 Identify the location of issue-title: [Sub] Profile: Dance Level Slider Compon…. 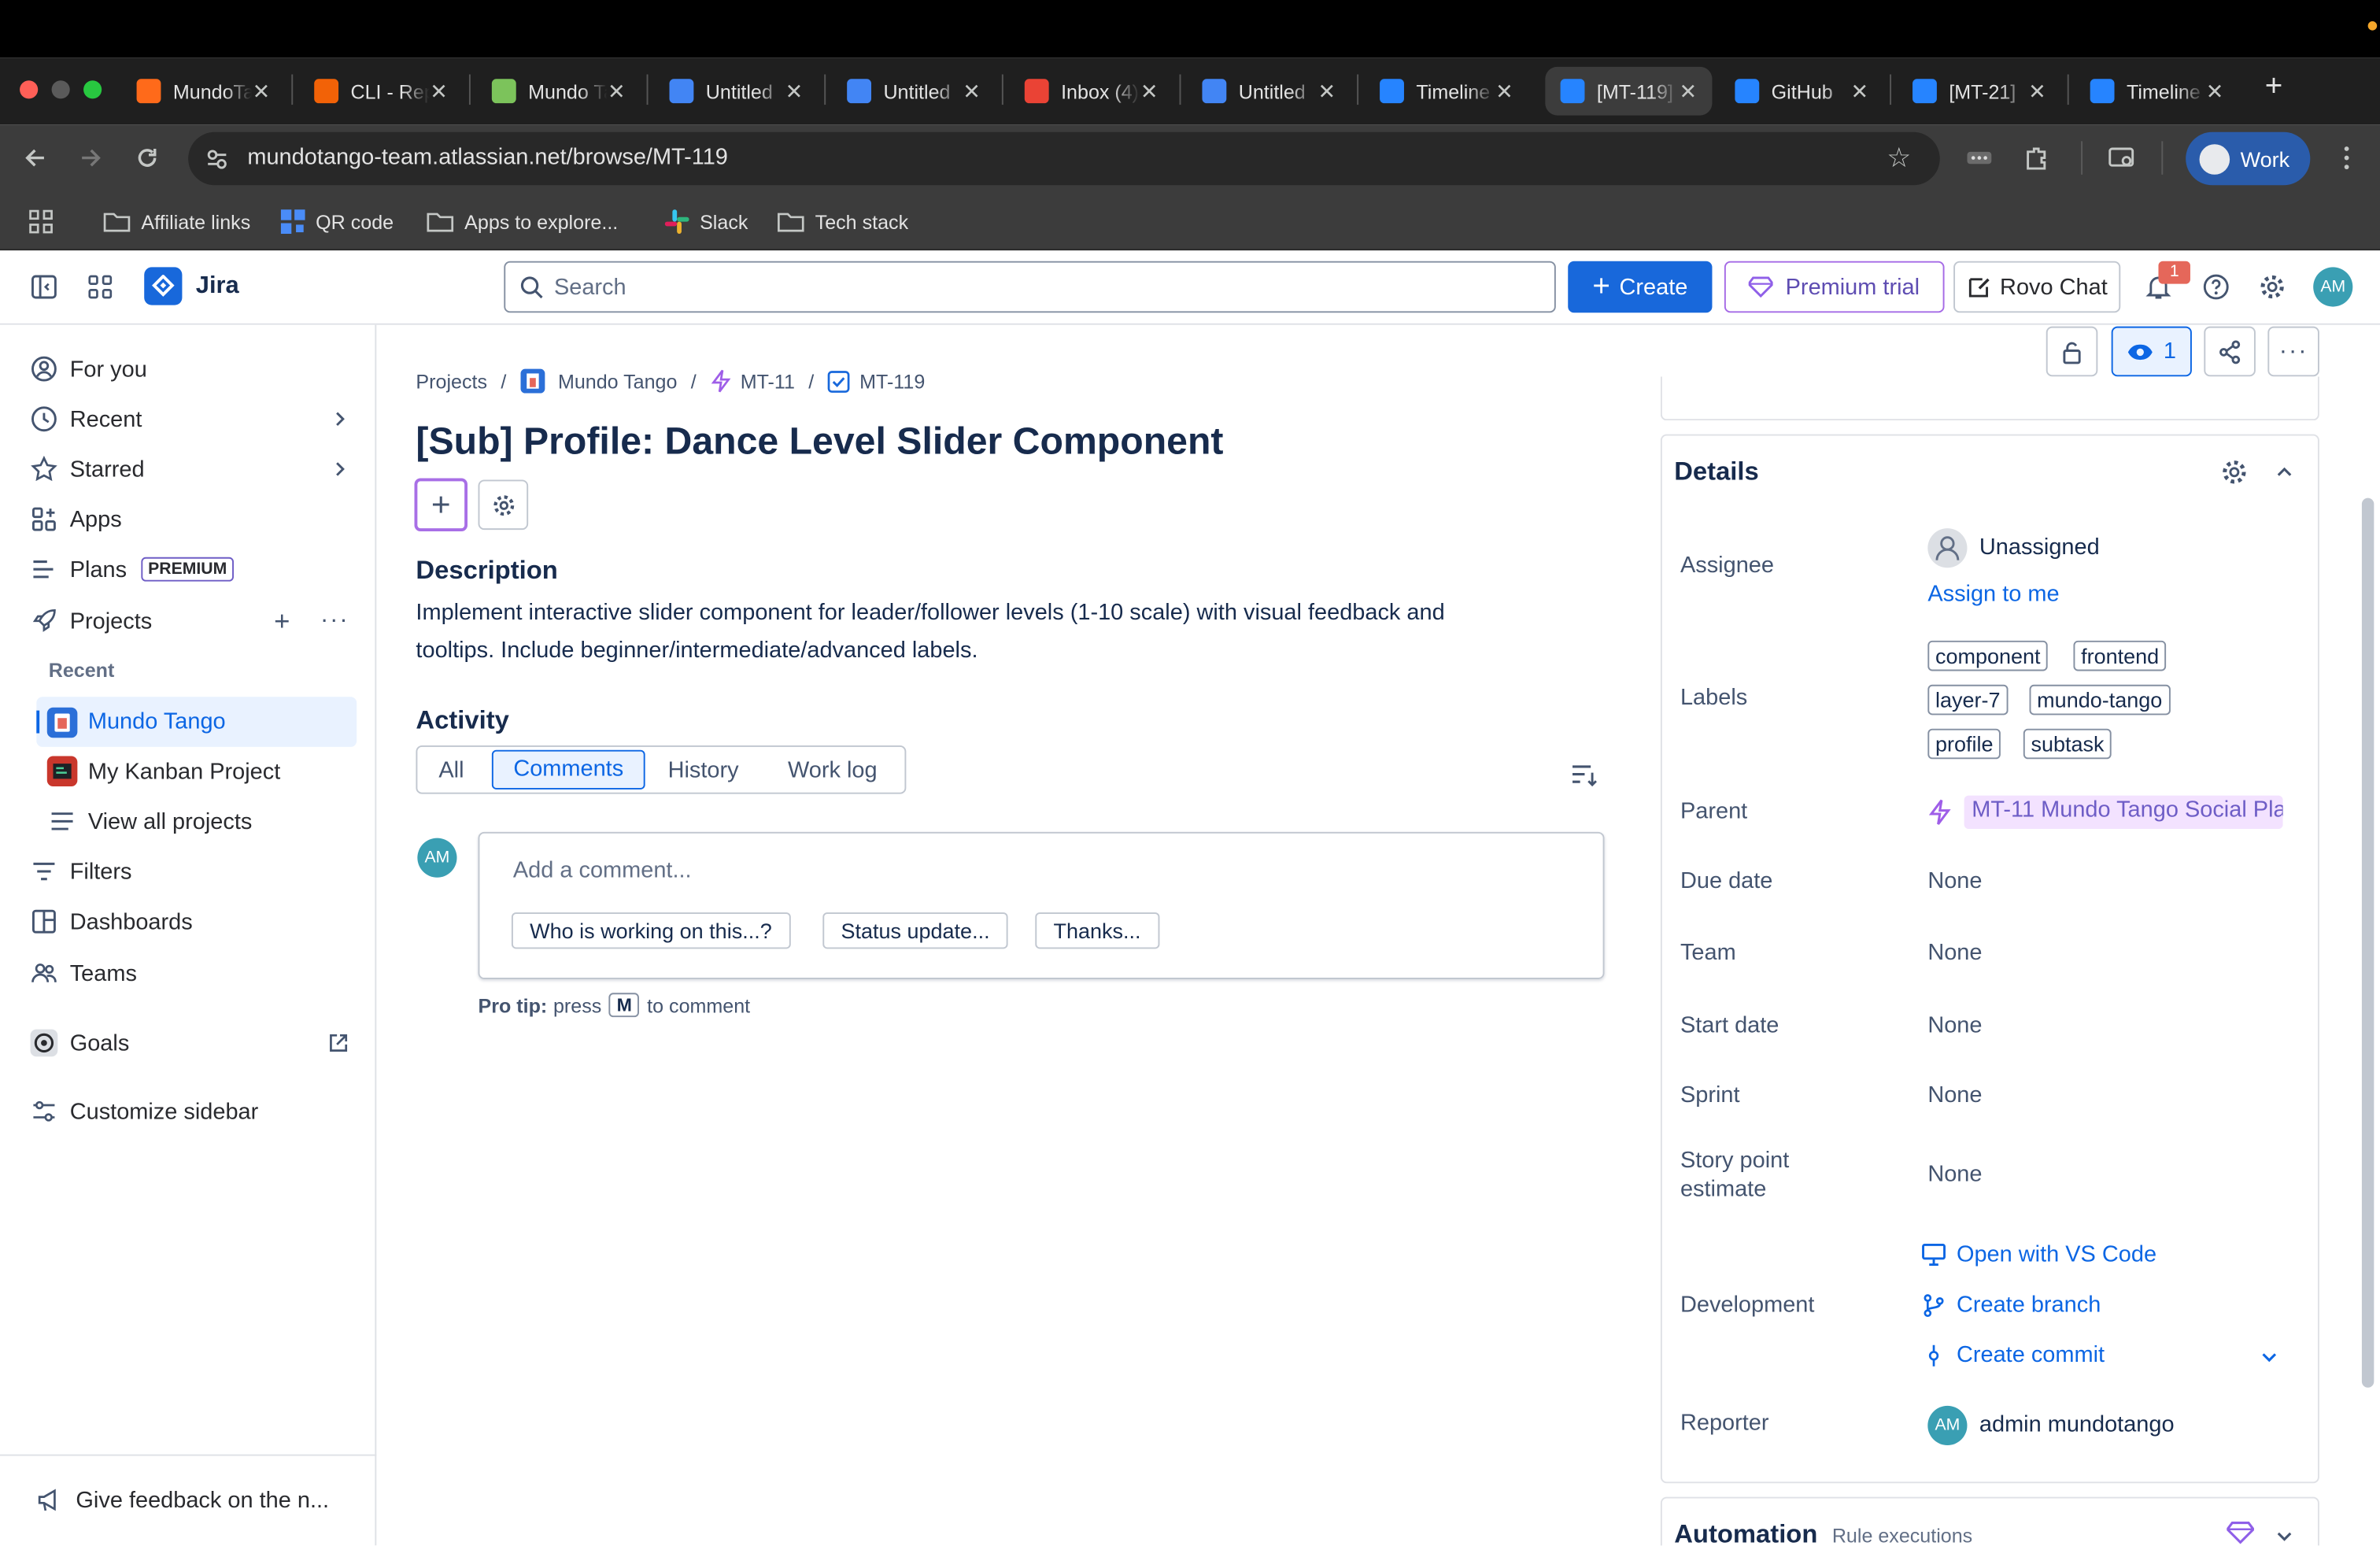
(820, 442).